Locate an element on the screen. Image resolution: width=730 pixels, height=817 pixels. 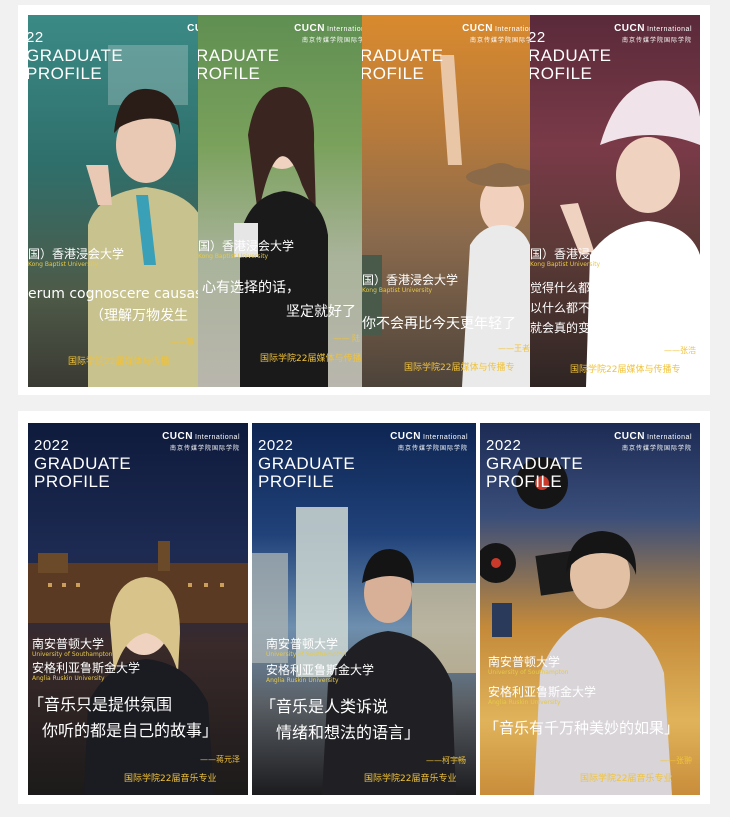
cucn-logo: CUCN is located at coordinates (192, 28).